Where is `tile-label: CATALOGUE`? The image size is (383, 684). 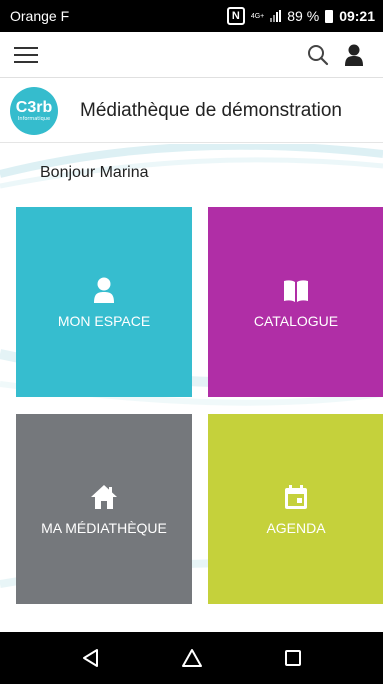 tile-label: CATALOGUE is located at coordinates (296, 321).